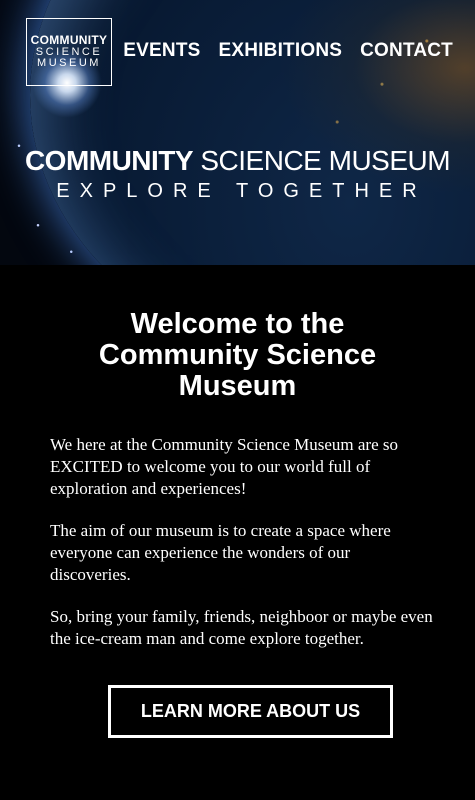 This screenshot has height=800, width=475. What do you see at coordinates (69, 52) in the screenshot?
I see `museum-logo: COMMUNITY SCIENCE MUSEUM` at bounding box center [69, 52].